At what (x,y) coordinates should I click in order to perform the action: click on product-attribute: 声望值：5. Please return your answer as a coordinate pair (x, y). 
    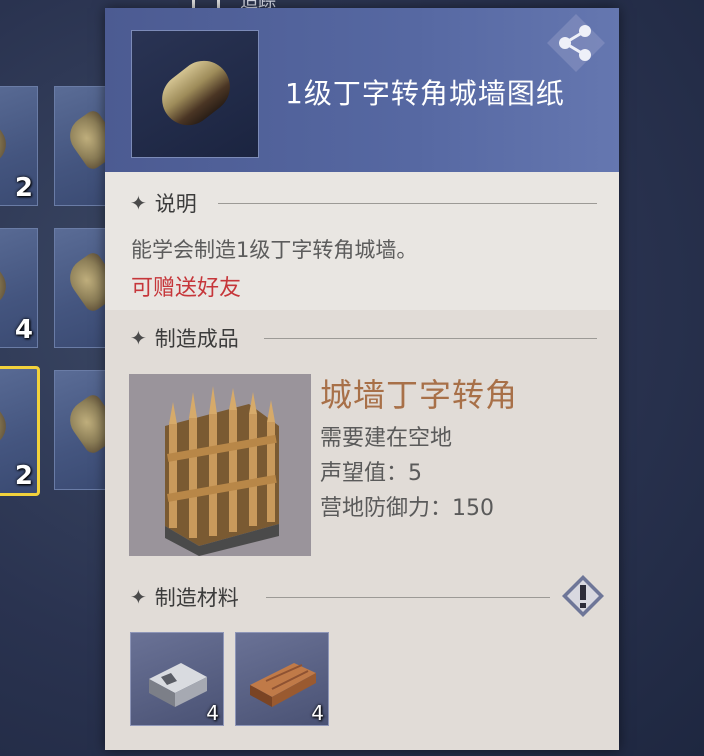
    Looking at the image, I should click on (371, 473).